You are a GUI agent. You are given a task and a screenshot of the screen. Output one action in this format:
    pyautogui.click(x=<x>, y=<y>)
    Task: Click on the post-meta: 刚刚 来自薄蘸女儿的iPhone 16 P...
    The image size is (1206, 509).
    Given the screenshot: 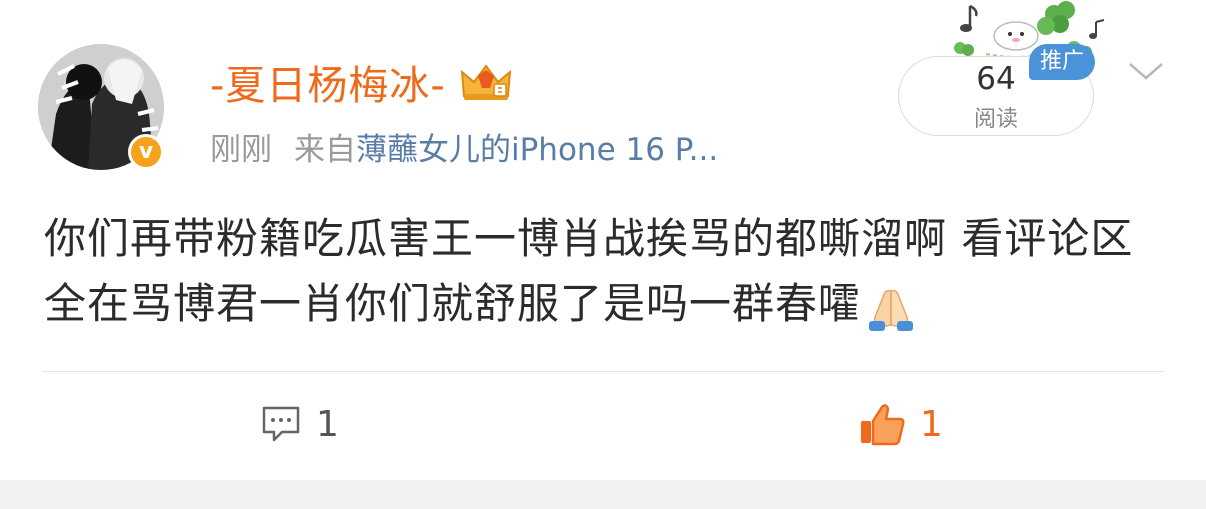 What is the action you would take?
    pyautogui.click(x=464, y=146)
    